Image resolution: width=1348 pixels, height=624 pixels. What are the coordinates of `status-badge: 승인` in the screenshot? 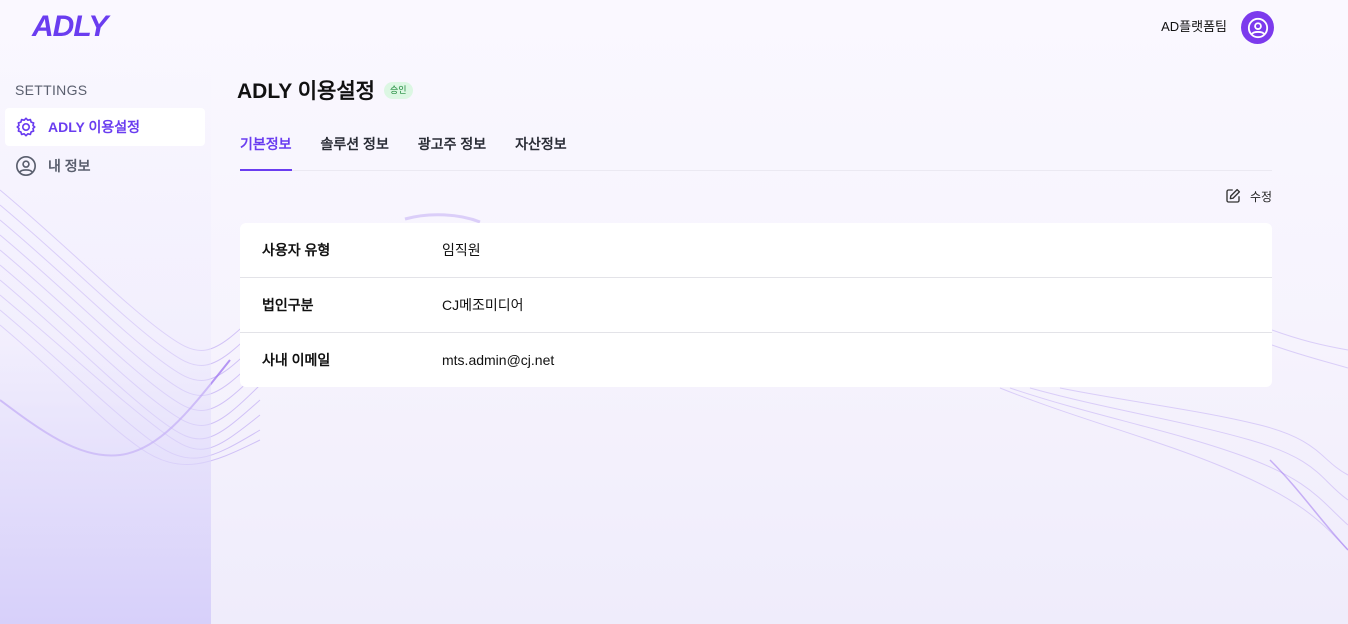 It's located at (398, 90).